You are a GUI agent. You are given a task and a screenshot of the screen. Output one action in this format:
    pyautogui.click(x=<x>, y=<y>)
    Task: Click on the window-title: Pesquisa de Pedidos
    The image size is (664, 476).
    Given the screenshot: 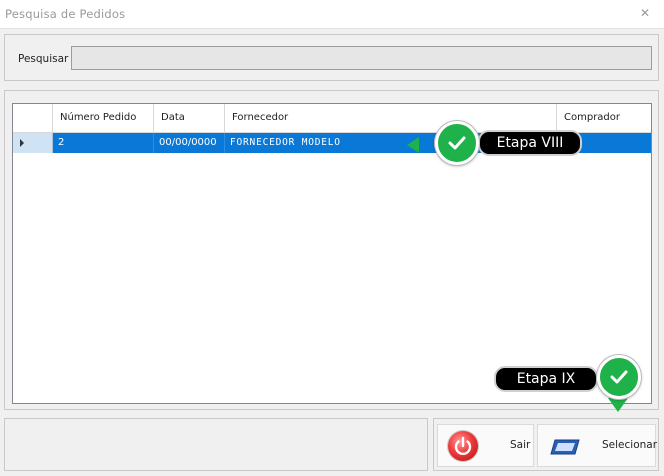 What is the action you would take?
    pyautogui.click(x=65, y=14)
    